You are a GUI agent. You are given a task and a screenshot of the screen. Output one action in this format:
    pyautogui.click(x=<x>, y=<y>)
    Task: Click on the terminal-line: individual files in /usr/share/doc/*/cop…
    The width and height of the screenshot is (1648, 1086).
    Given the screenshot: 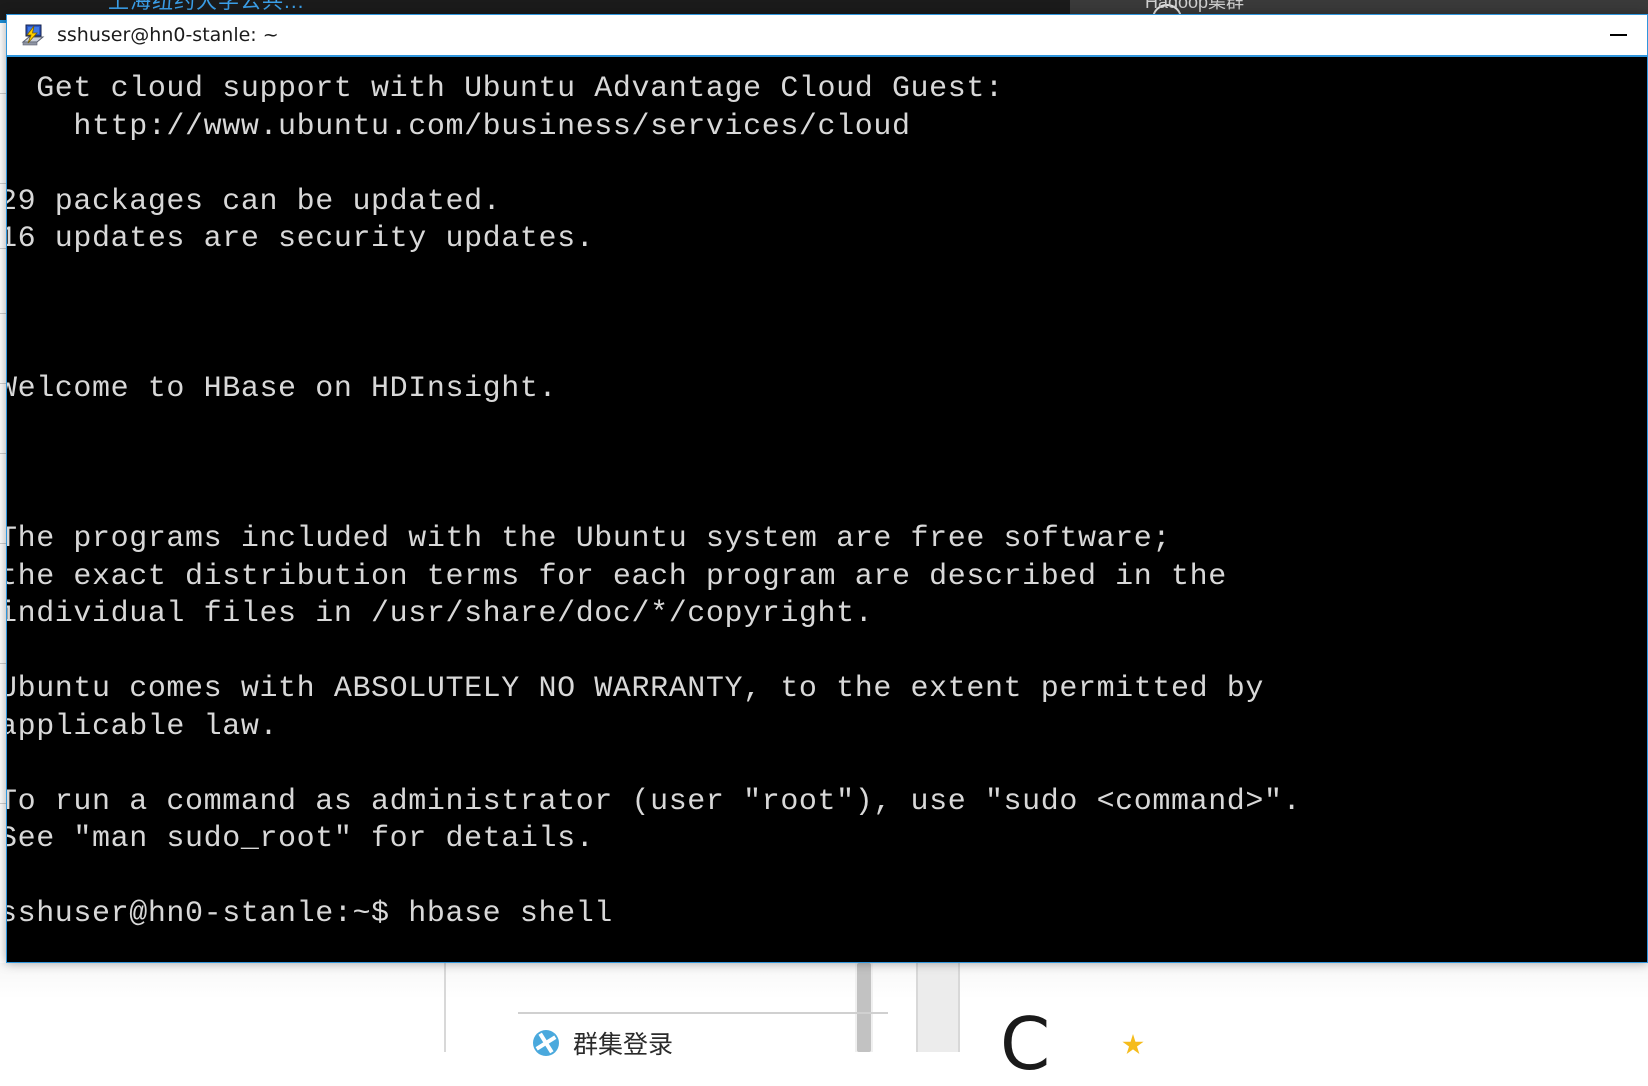 What is the action you would take?
    pyautogui.click(x=440, y=614)
    